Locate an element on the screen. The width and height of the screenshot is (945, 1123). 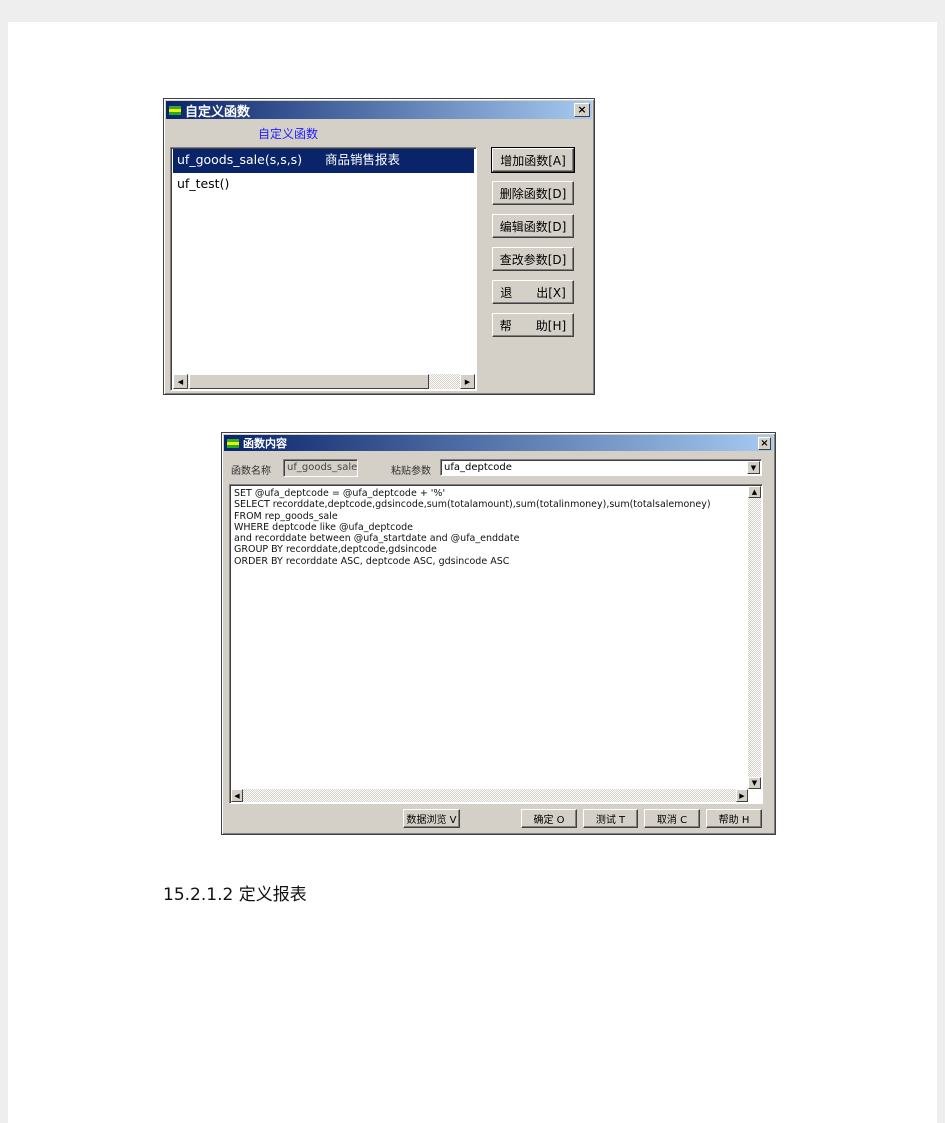
param-value: ufa_deptcode is located at coordinates (478, 467).